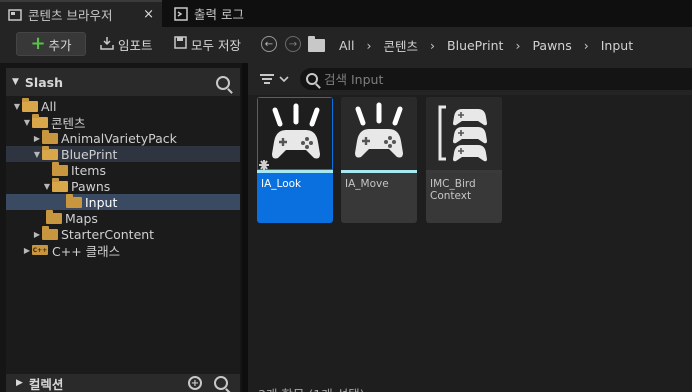  What do you see at coordinates (180, 44) in the screenshot?
I see `save-icon` at bounding box center [180, 44].